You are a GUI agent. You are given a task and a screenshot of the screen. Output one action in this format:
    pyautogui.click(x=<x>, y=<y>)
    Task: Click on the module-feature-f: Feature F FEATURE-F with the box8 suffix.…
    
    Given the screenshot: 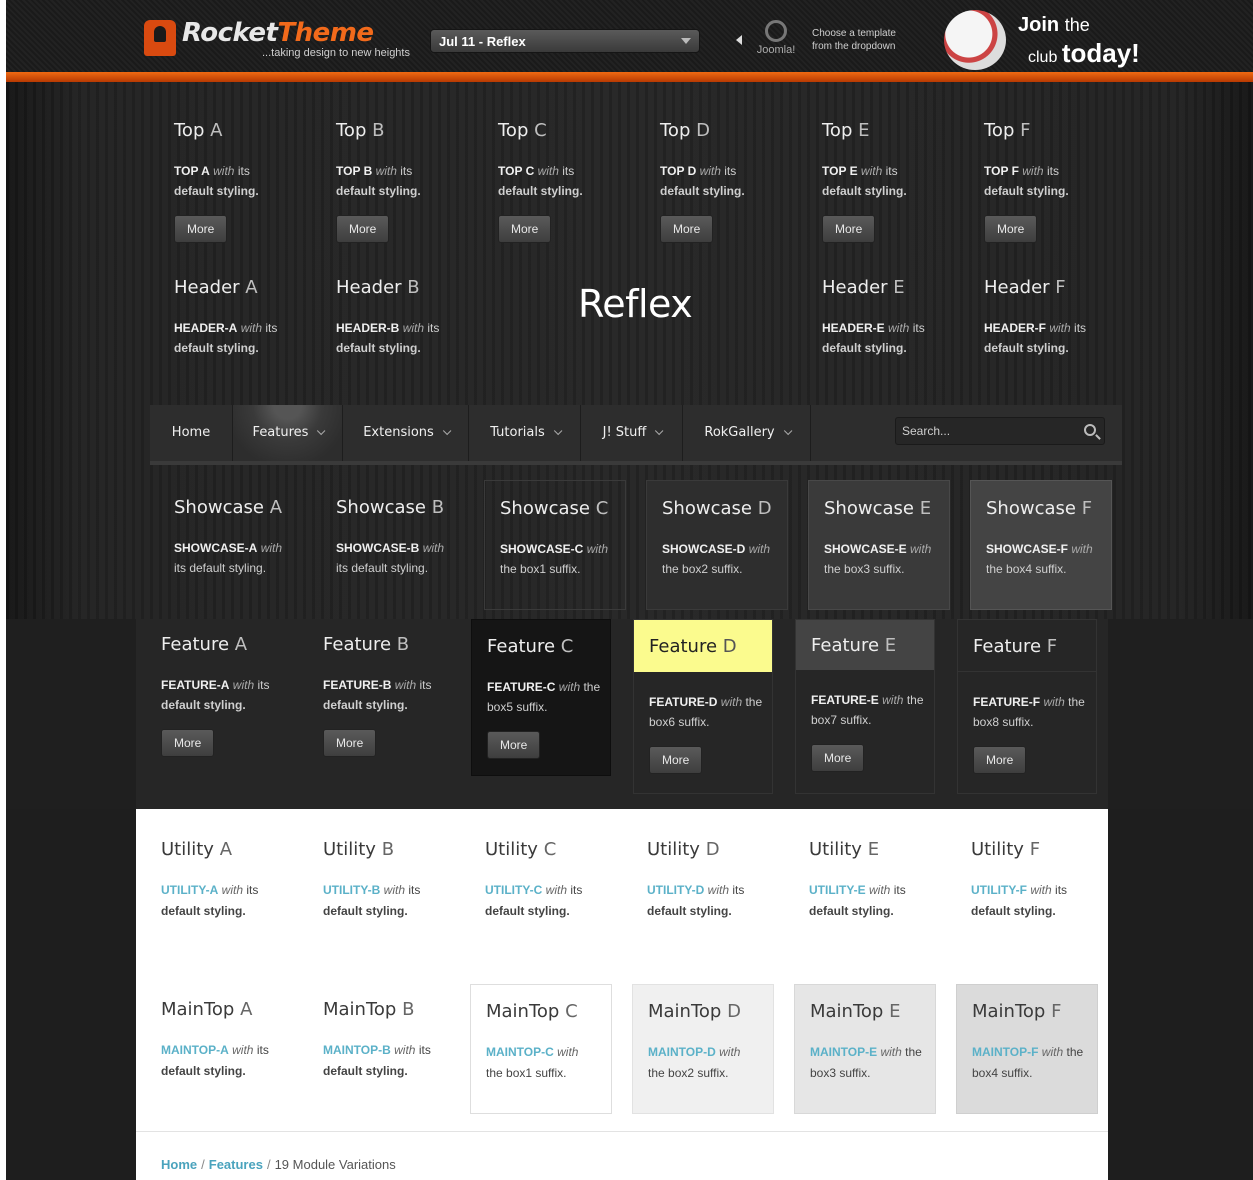 What is the action you would take?
    pyautogui.click(x=1027, y=706)
    